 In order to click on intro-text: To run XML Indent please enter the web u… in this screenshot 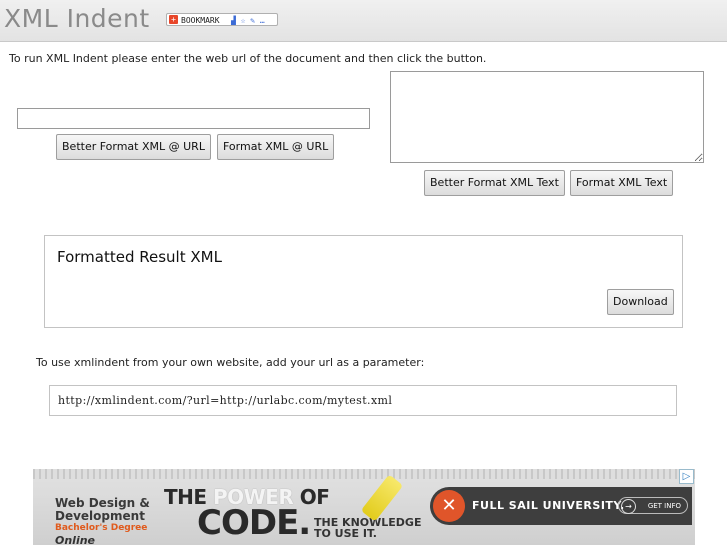, I will do `click(248, 58)`.